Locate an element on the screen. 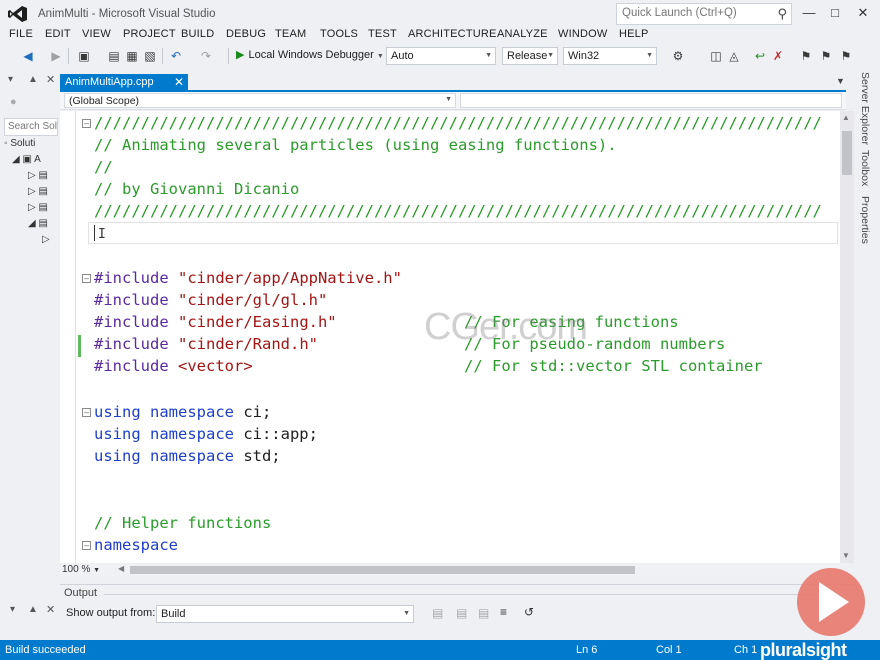 This screenshot has height=660, width=880. menu-tools: TOOLS is located at coordinates (339, 34).